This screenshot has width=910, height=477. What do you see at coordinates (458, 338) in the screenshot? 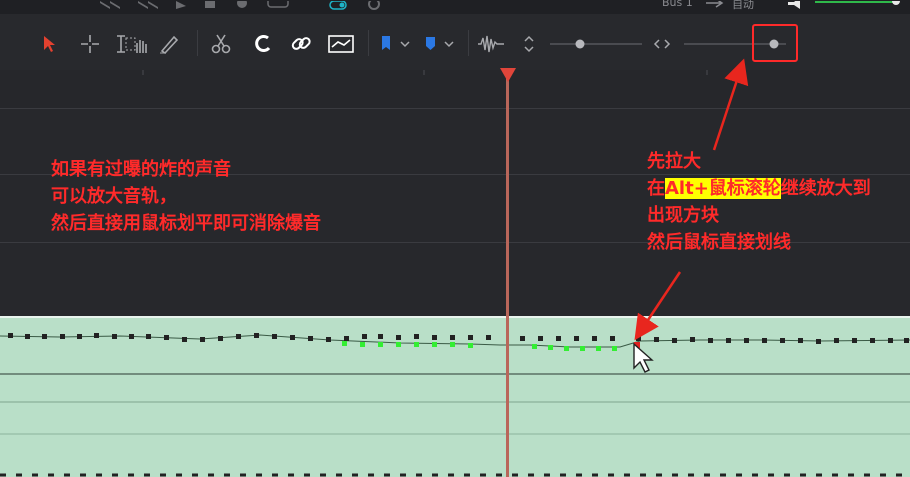
I see `keyframe-points` at bounding box center [458, 338].